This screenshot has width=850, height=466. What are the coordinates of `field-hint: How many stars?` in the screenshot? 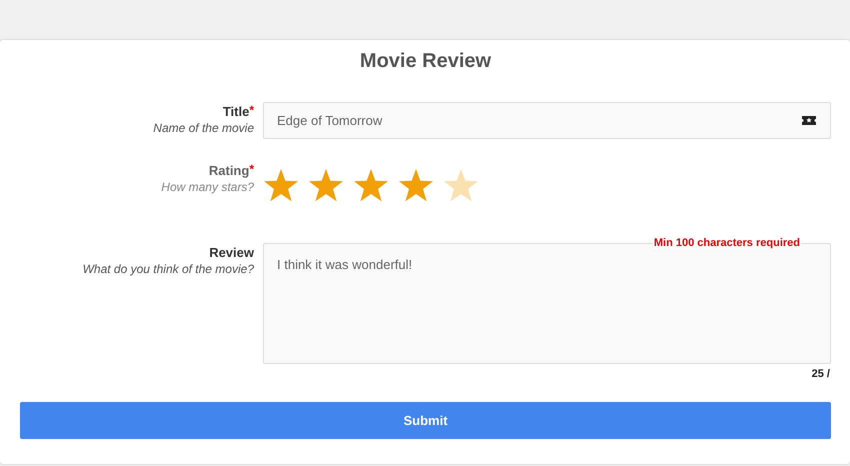 It's located at (207, 187).